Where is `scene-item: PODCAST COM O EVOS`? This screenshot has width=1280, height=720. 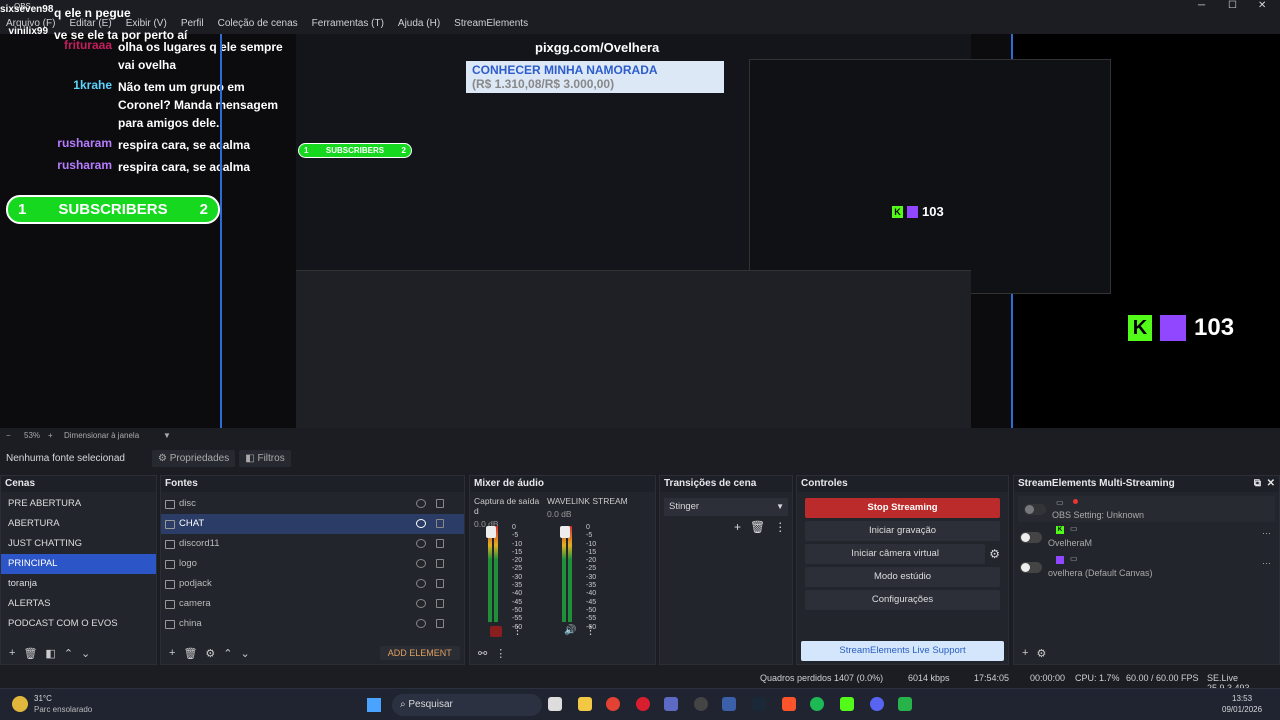
scene-item: PODCAST COM O EVOS is located at coordinates (78, 624).